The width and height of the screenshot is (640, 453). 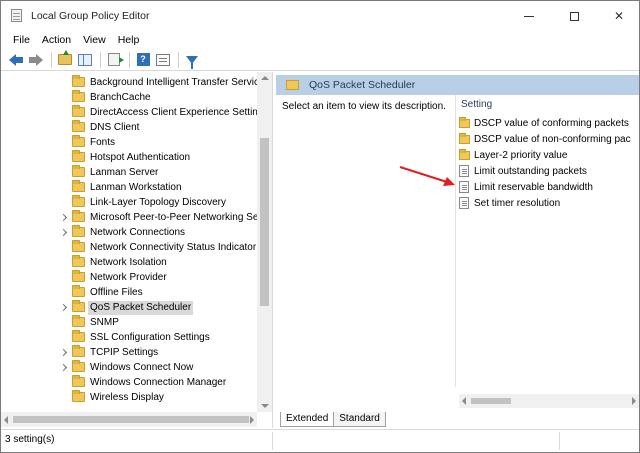 I want to click on tree-item: TCPIP Settings, so click(x=129, y=352).